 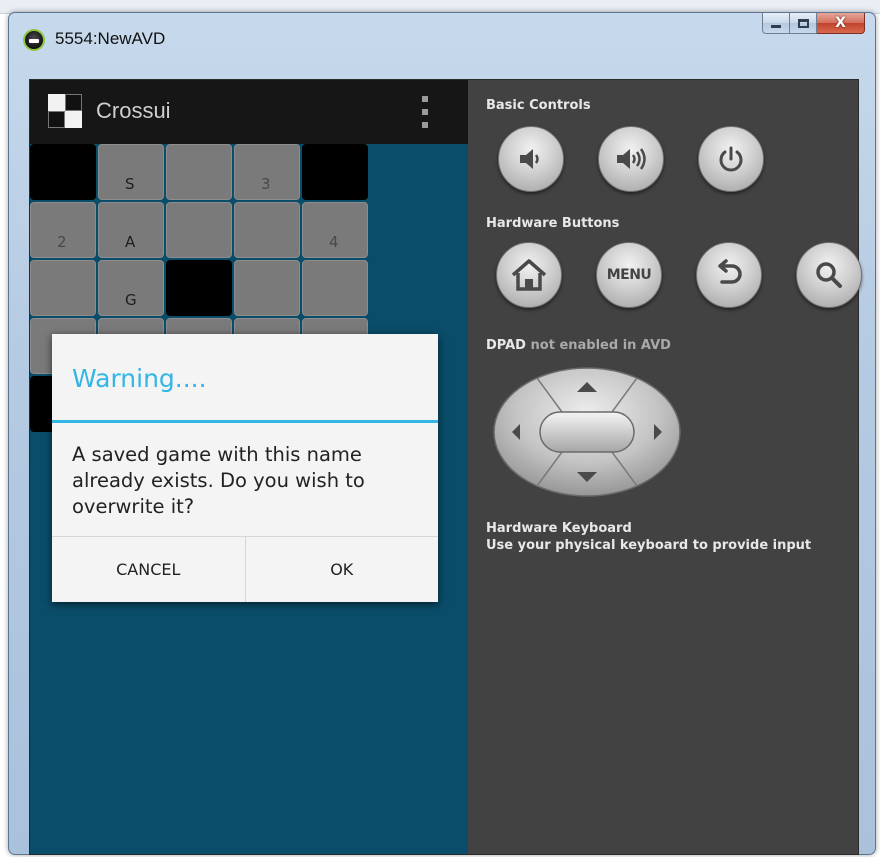 I want to click on back-button, so click(x=729, y=275).